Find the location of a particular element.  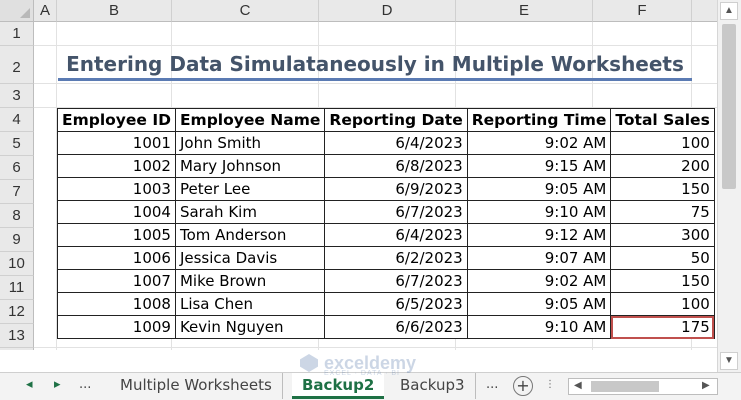

cell-reporting-time: 9:12 AM is located at coordinates (539, 235).